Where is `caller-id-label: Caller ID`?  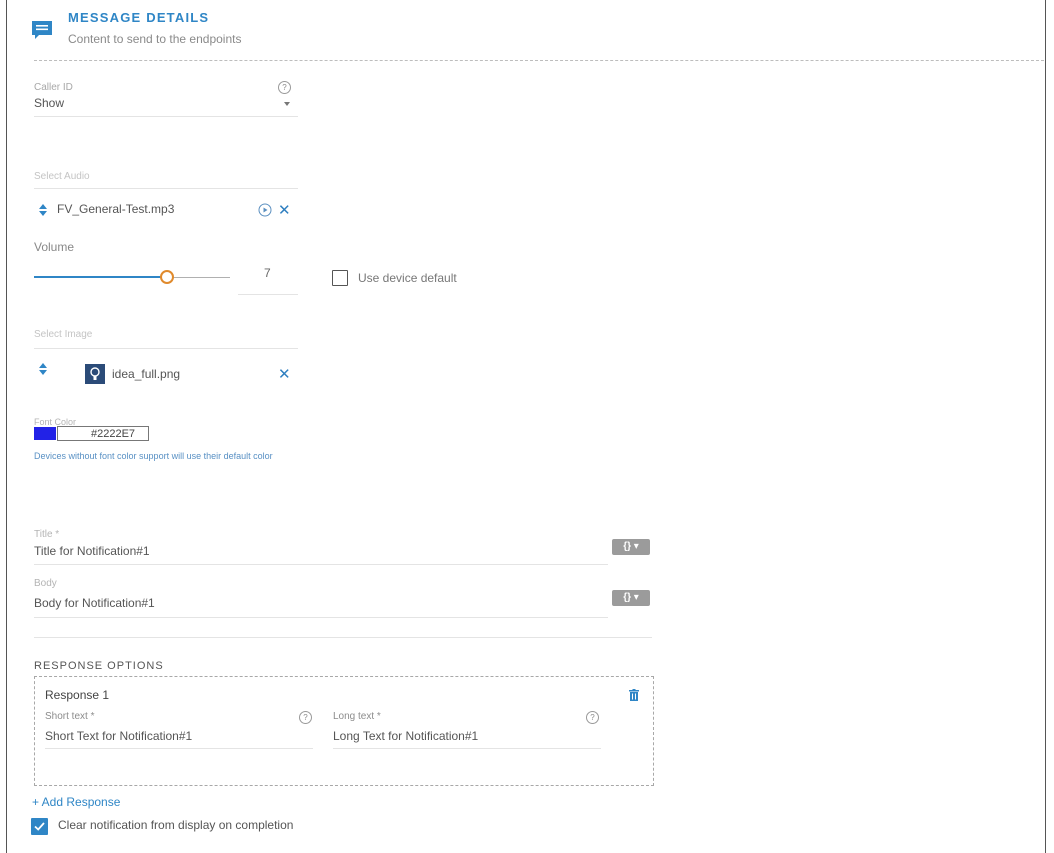
caller-id-label: Caller ID is located at coordinates (53, 87).